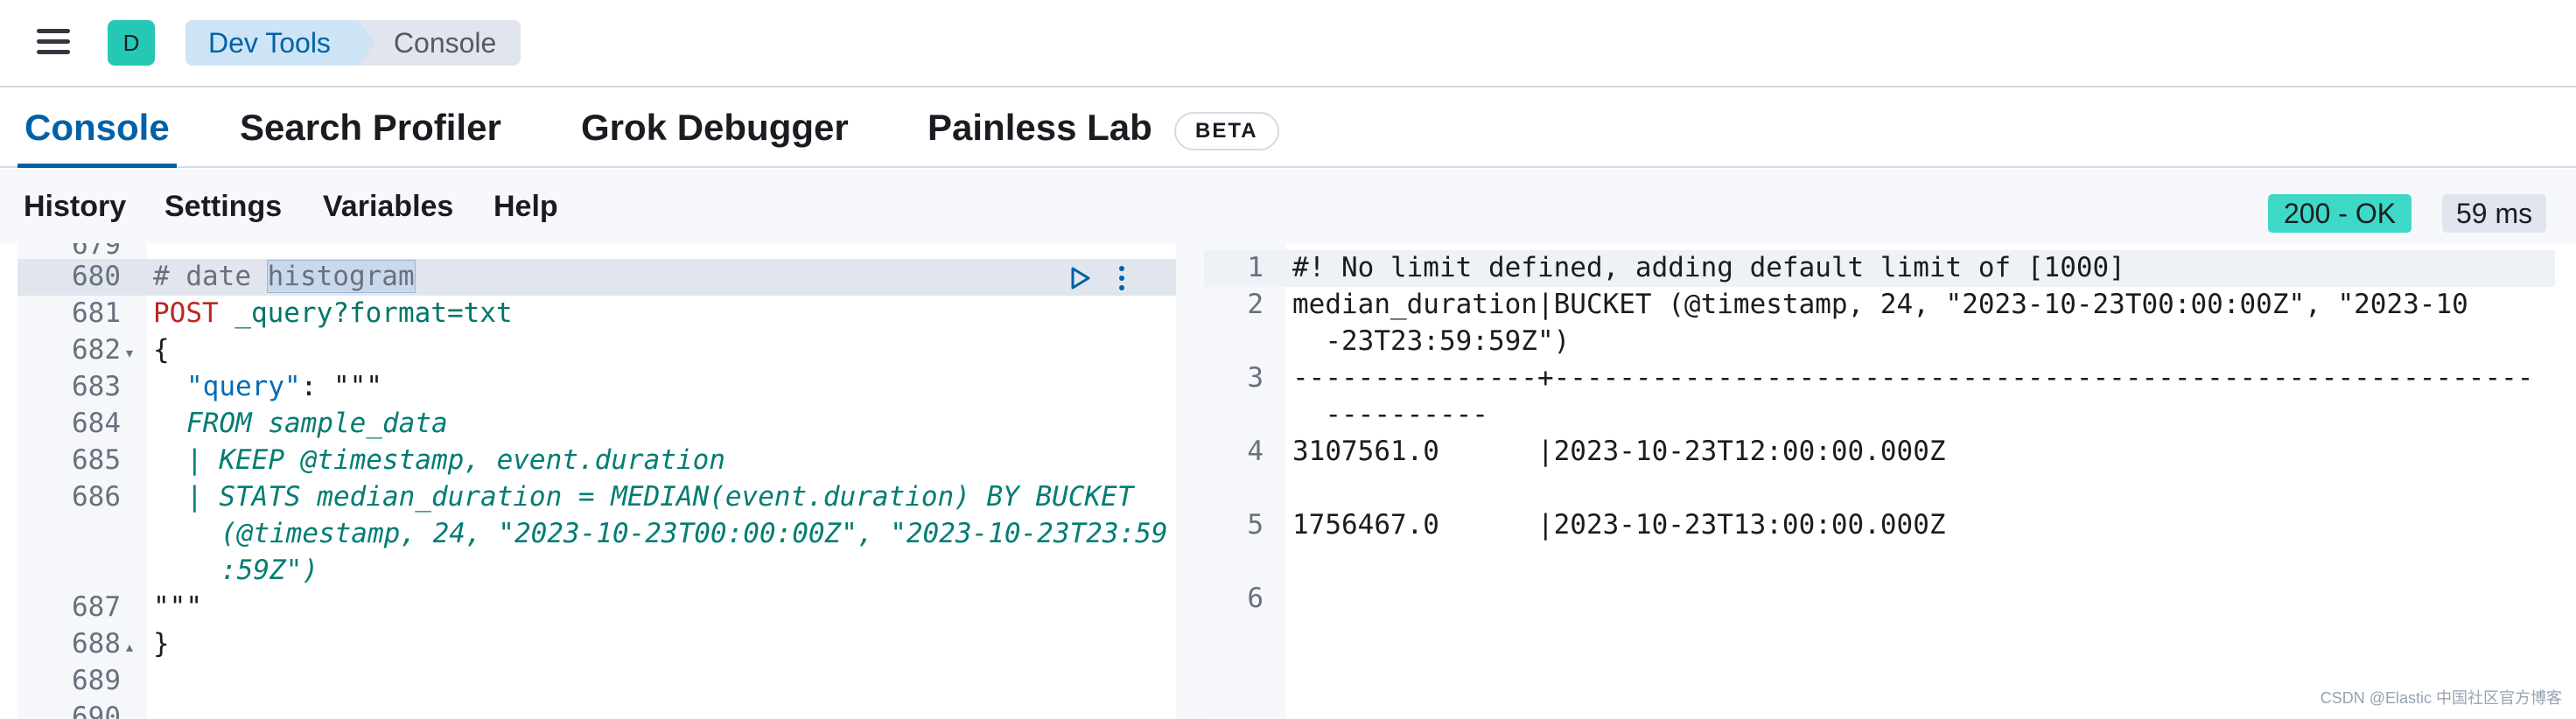  I want to click on selected-word: histogram, so click(341, 276).